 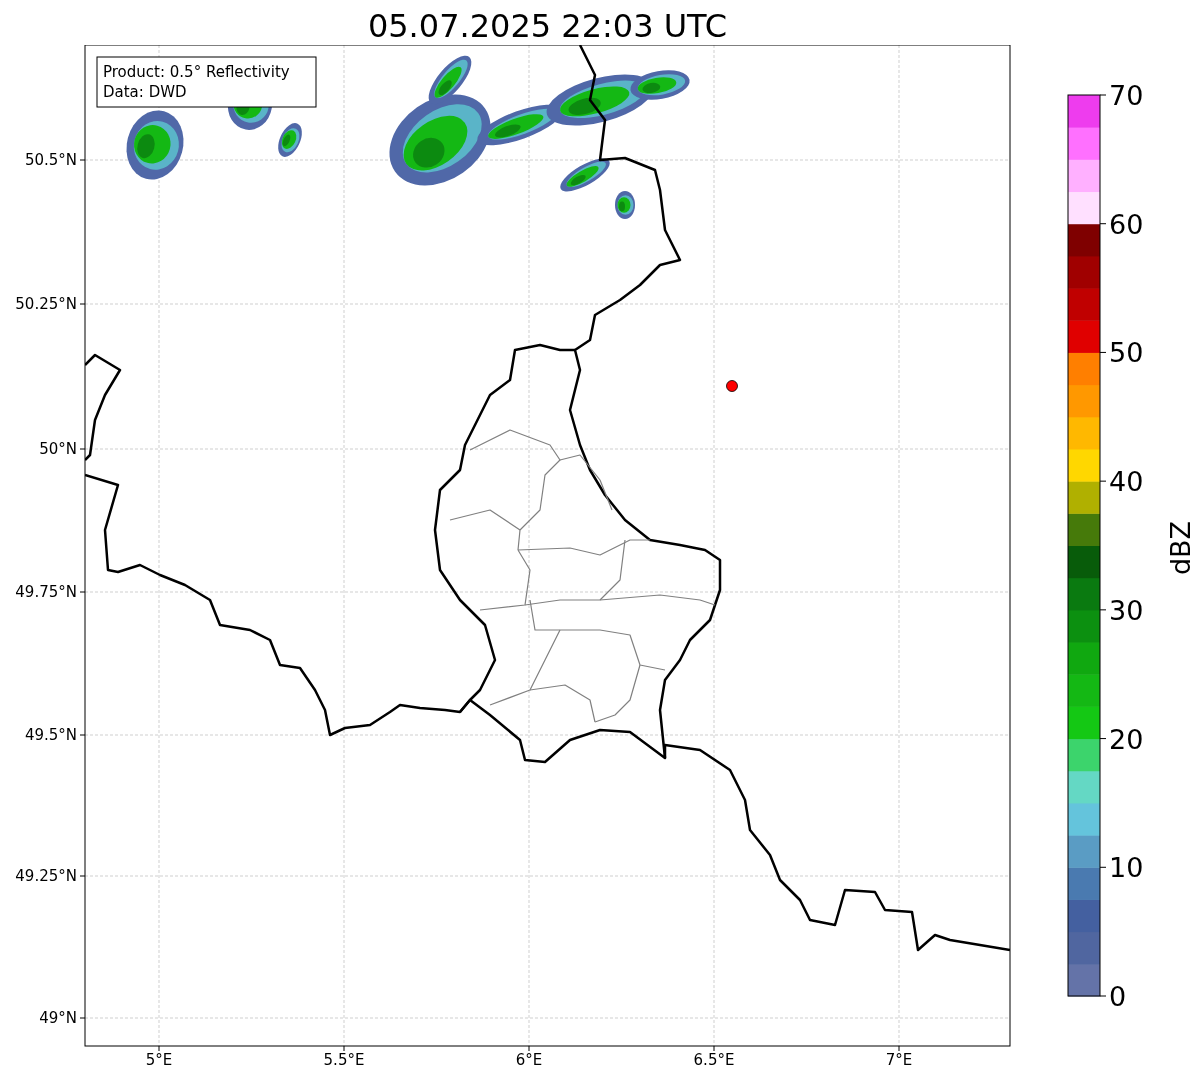 What do you see at coordinates (58, 449) in the screenshot?
I see `axis-tick-label: 50°N` at bounding box center [58, 449].